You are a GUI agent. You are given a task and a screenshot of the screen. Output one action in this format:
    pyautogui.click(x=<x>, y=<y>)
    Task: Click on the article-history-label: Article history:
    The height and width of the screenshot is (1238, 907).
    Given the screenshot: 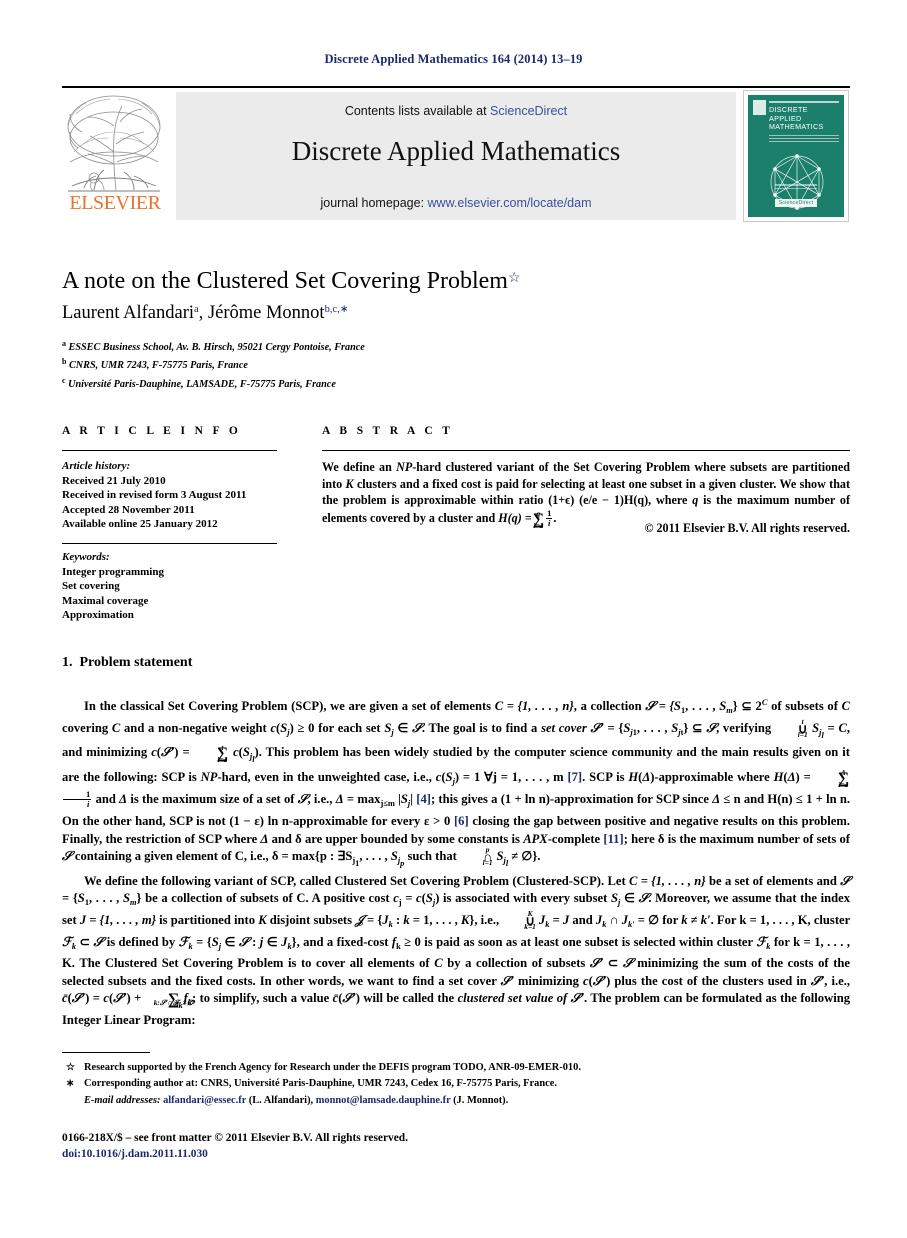 What is the action you would take?
    pyautogui.click(x=96, y=466)
    